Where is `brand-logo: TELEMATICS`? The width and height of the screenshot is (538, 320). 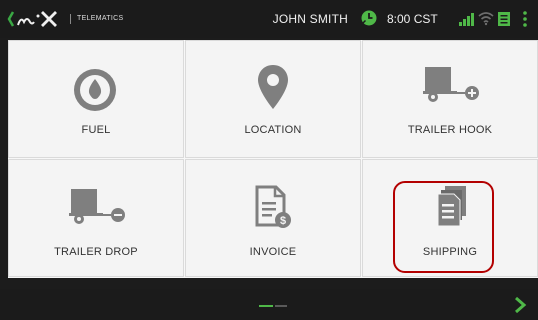
brand-logo: TELEMATICS is located at coordinates (64, 19).